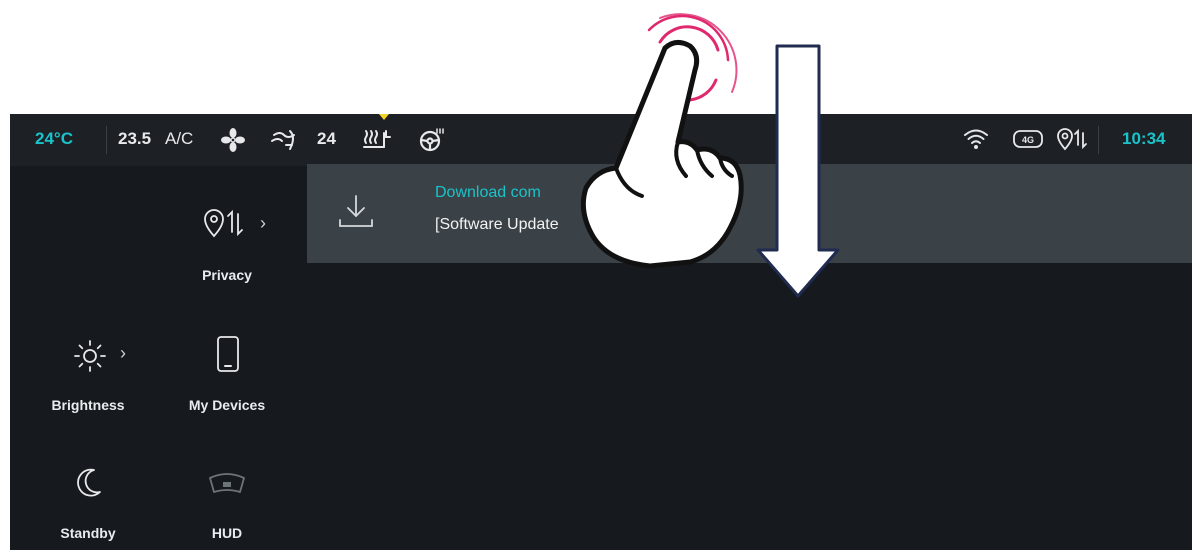 The height and width of the screenshot is (550, 1192). I want to click on wifi-icon, so click(976, 141).